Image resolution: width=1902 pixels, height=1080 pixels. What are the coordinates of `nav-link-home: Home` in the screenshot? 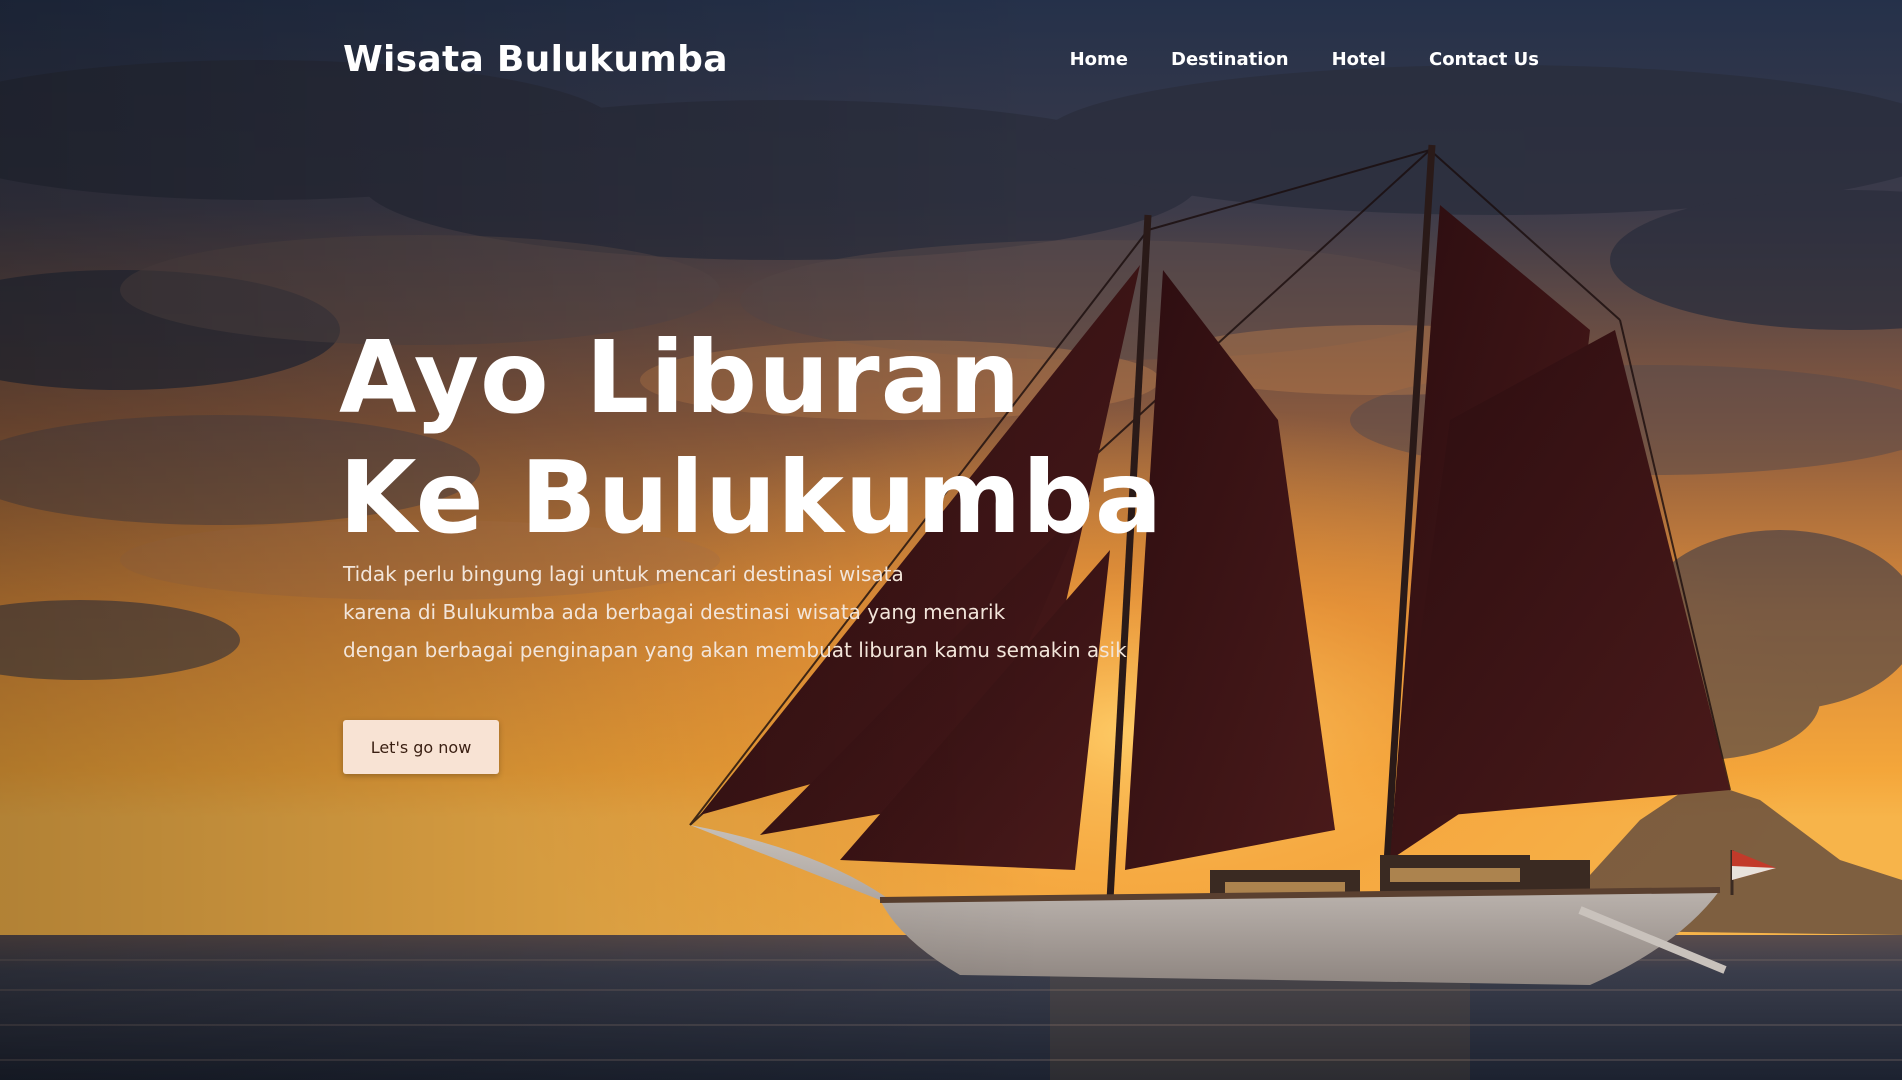 It's located at (1099, 59).